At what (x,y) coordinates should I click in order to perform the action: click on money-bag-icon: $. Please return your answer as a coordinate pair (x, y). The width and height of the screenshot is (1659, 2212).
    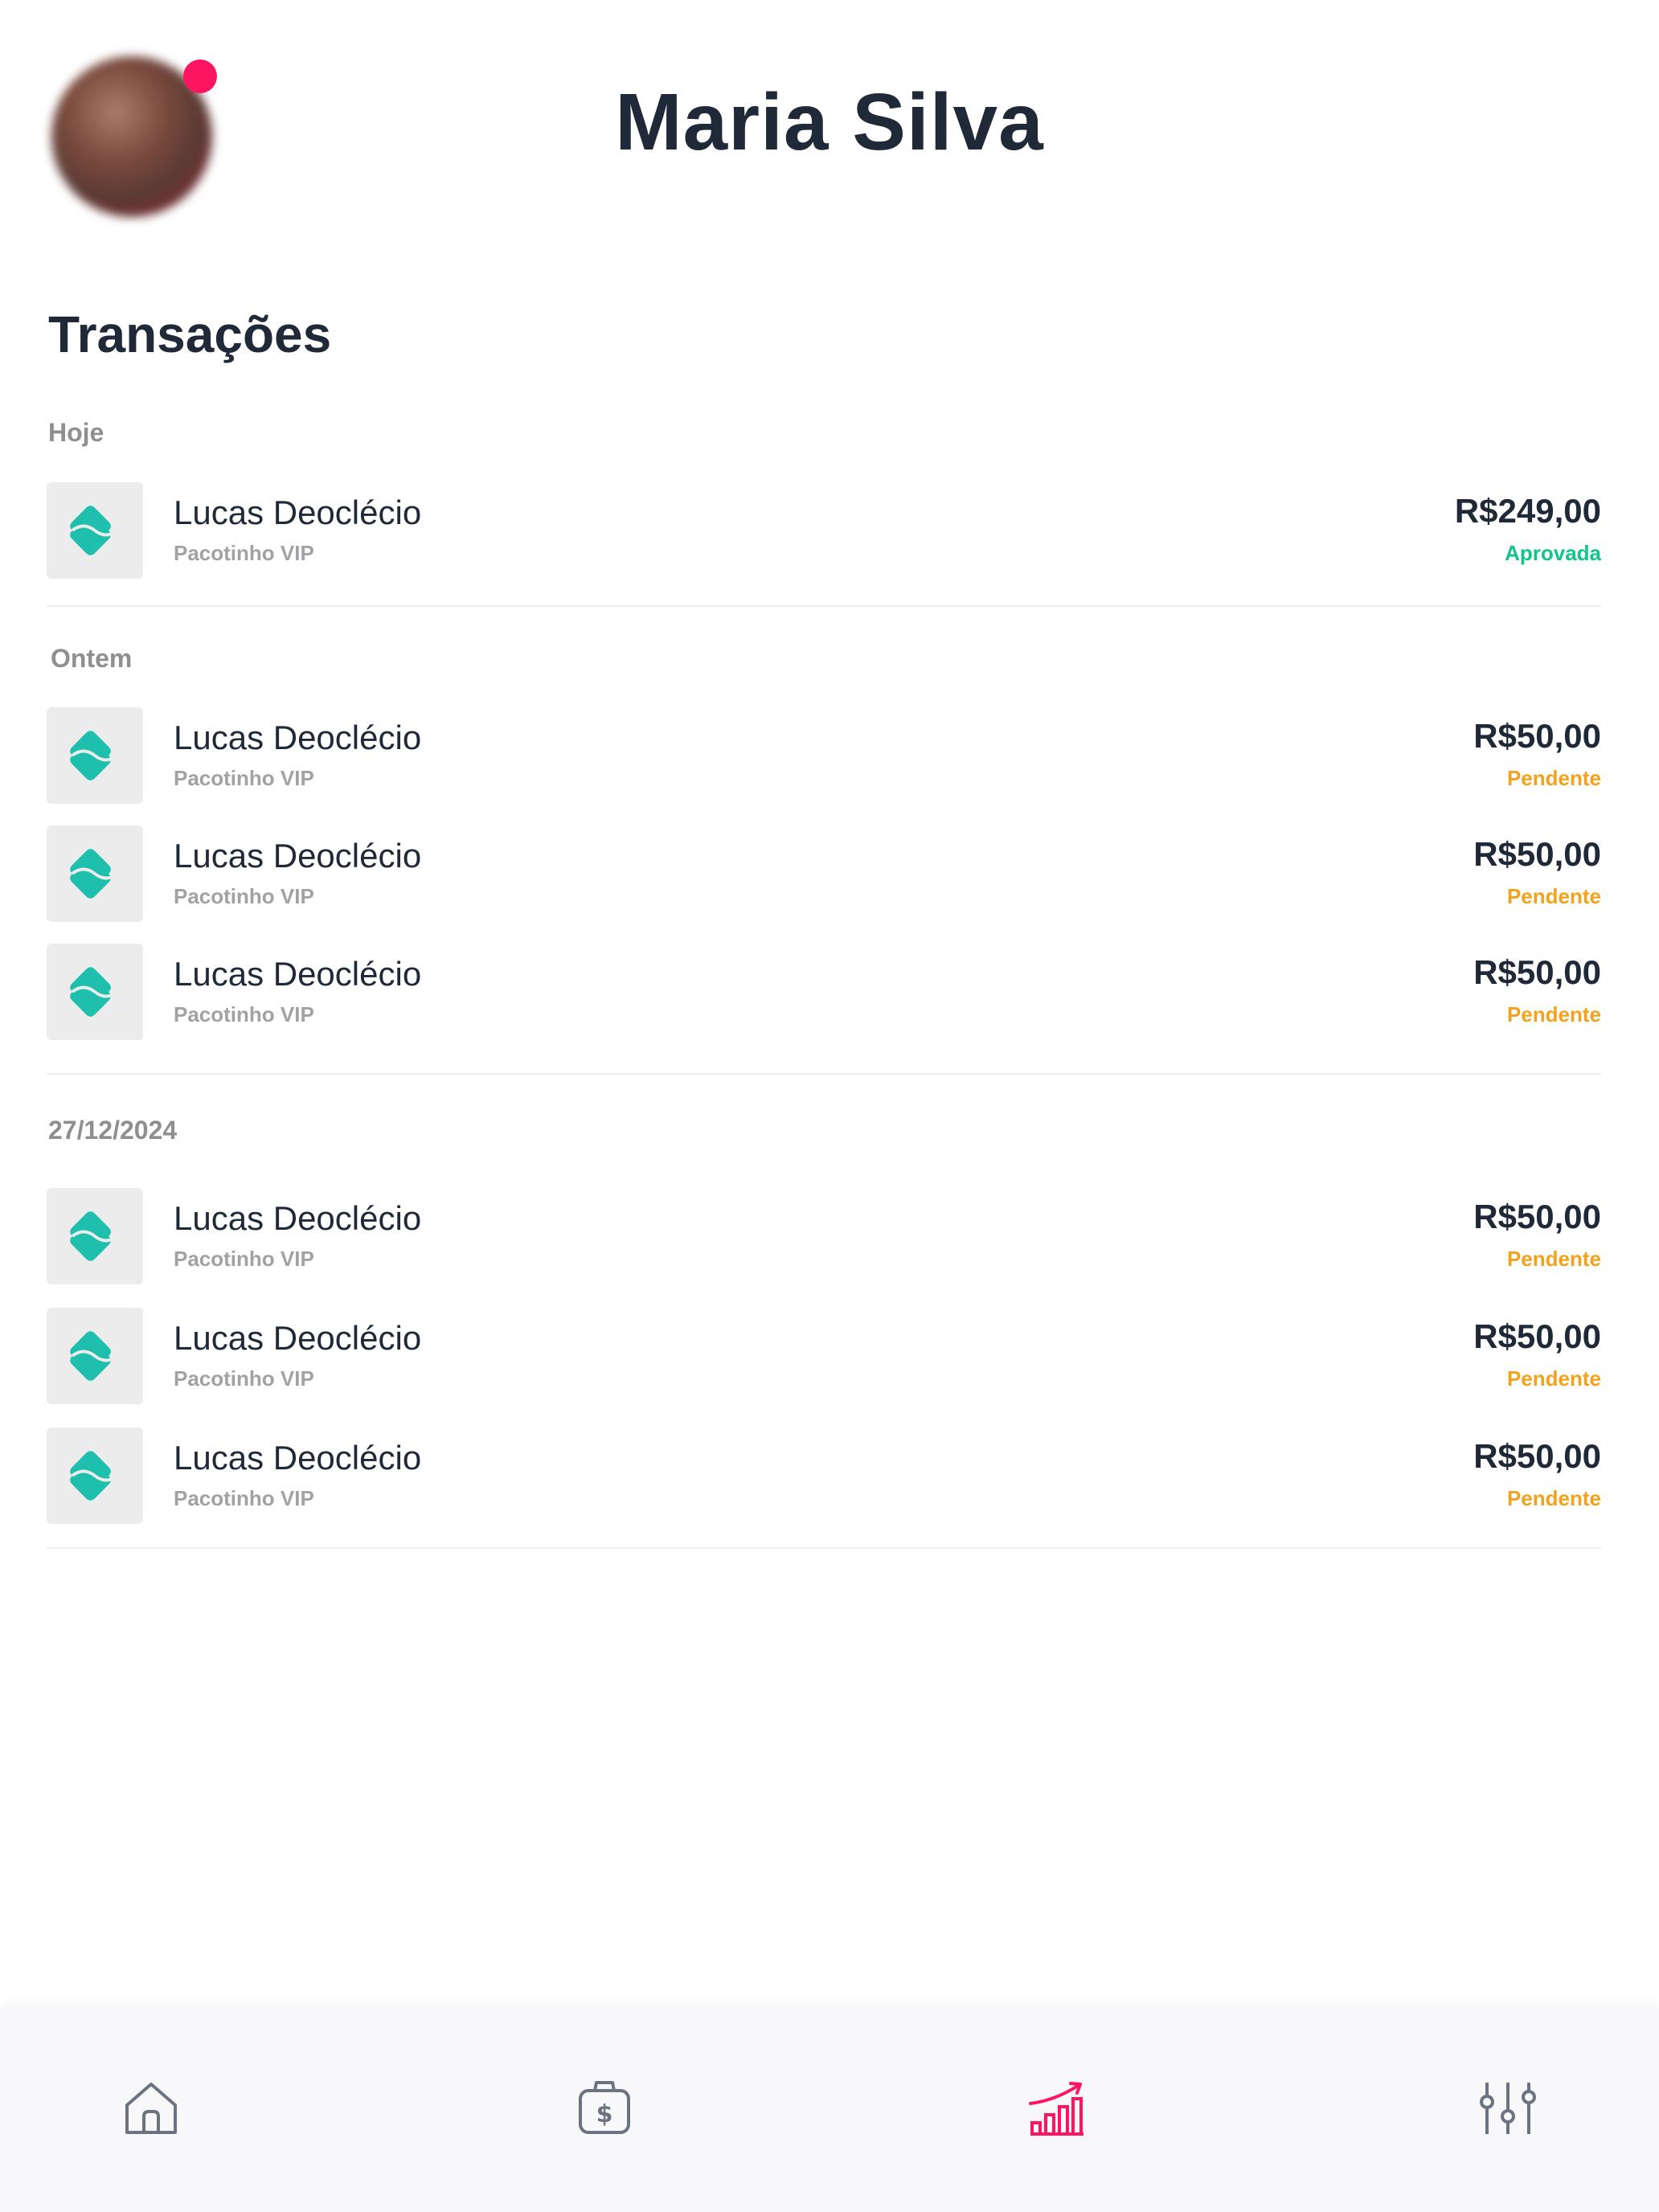
    Looking at the image, I should click on (604, 2107).